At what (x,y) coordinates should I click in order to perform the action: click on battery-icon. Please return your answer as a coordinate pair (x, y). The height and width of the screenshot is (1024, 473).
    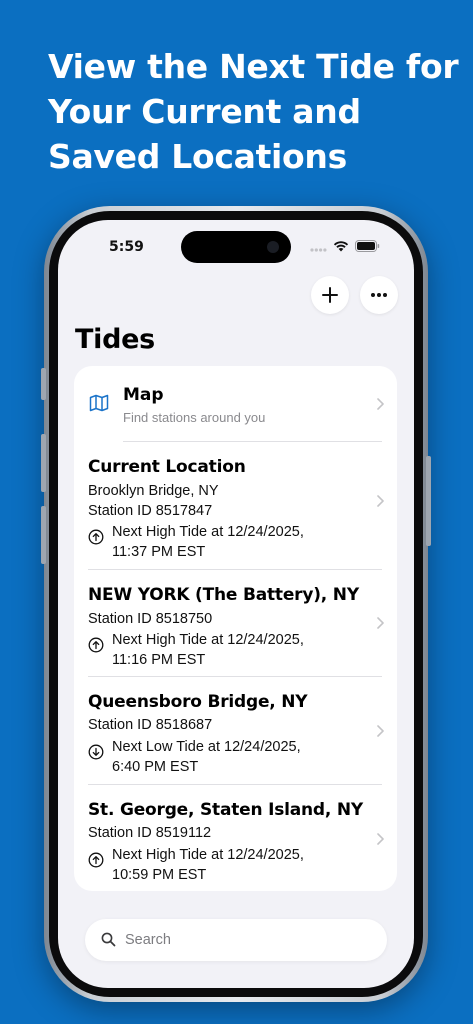
    Looking at the image, I should click on (367, 246).